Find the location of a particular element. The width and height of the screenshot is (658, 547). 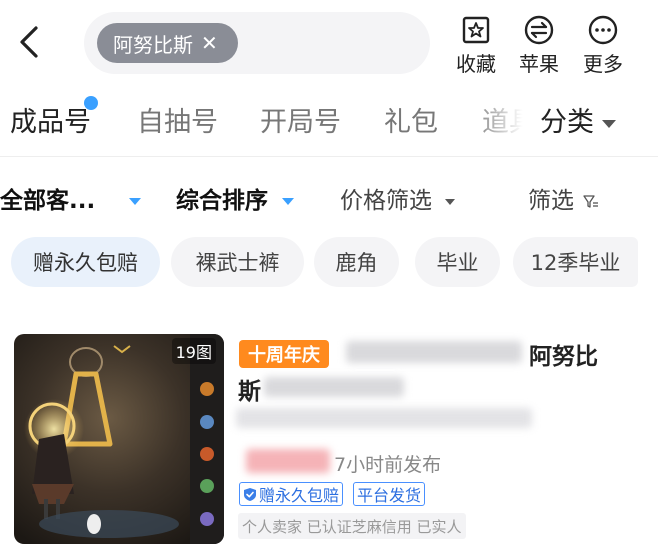

anniversary-badge: 十周年庆 is located at coordinates (284, 354).